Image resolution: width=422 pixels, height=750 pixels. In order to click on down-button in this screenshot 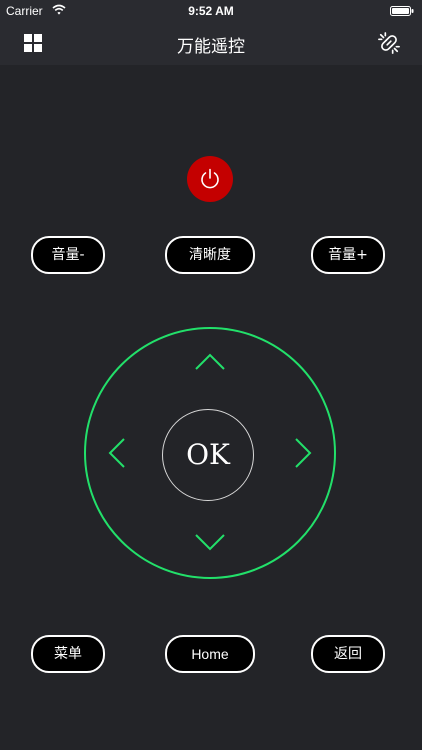, I will do `click(210, 541)`.